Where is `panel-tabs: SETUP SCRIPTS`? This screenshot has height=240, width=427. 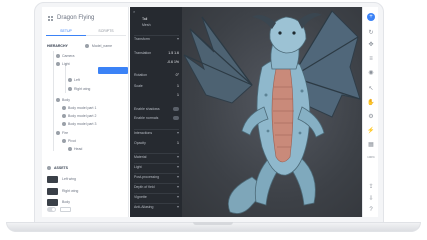 panel-tabs: SETUP SCRIPTS is located at coordinates (86, 31).